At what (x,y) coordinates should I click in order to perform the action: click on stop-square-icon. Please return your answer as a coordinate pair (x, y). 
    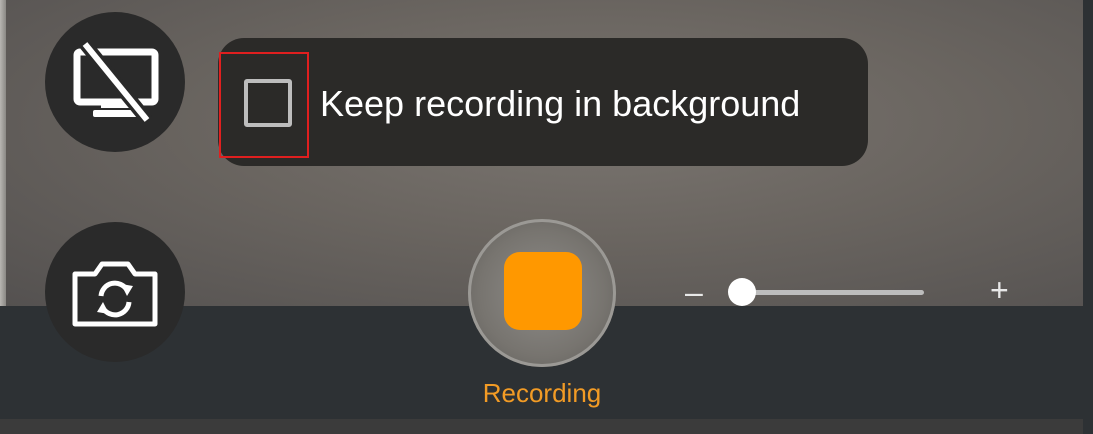
    Looking at the image, I should click on (543, 291).